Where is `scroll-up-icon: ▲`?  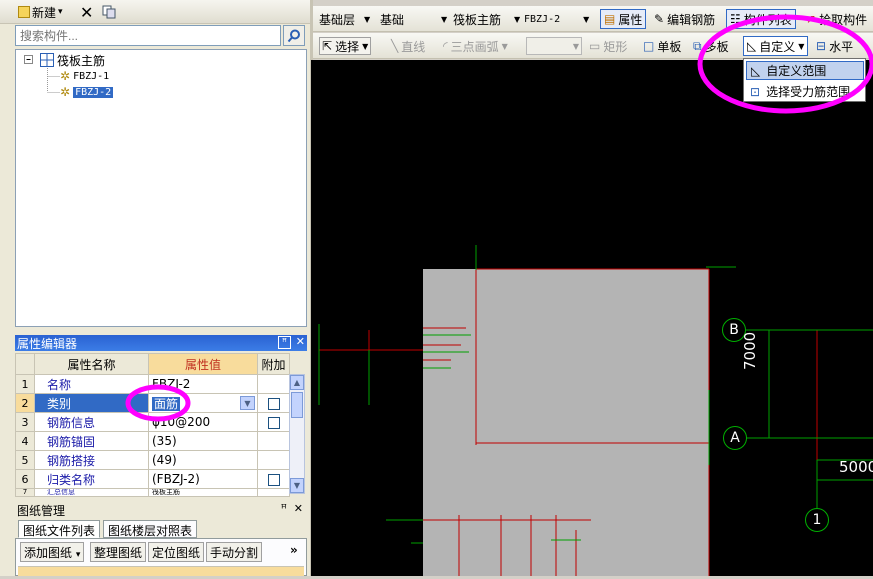
scroll-up-icon: ▲ is located at coordinates (297, 382).